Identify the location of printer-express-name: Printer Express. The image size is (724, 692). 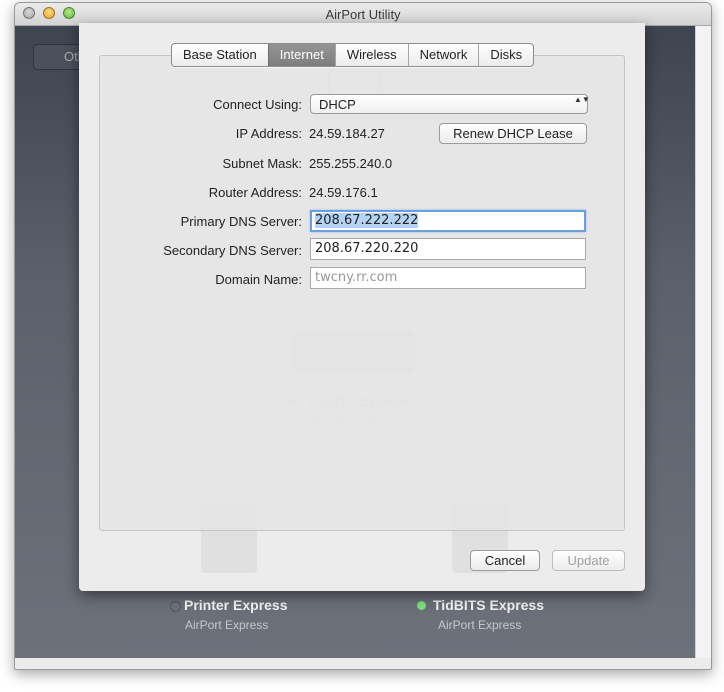
(236, 605).